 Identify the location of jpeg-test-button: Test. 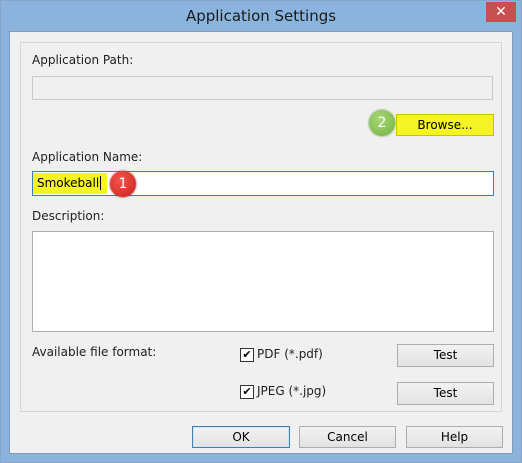
(445, 393).